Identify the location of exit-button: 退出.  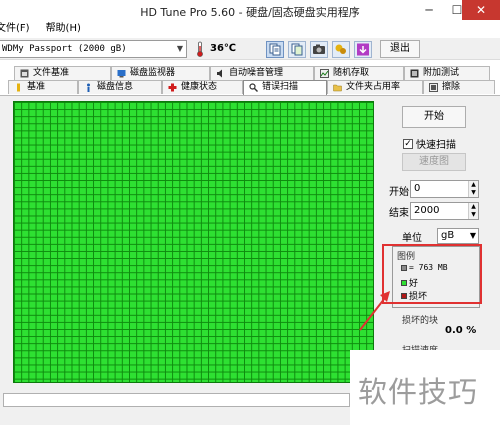
(400, 49).